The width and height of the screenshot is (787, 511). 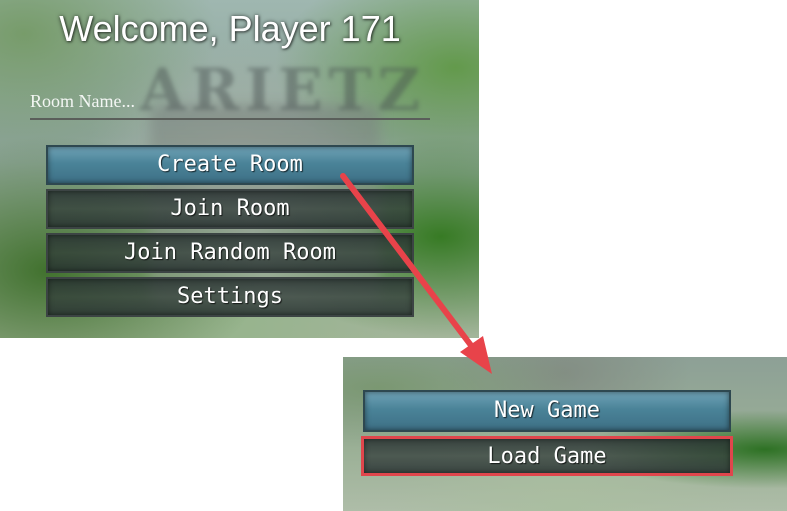 I want to click on load-game-button: Load Game, so click(x=547, y=456).